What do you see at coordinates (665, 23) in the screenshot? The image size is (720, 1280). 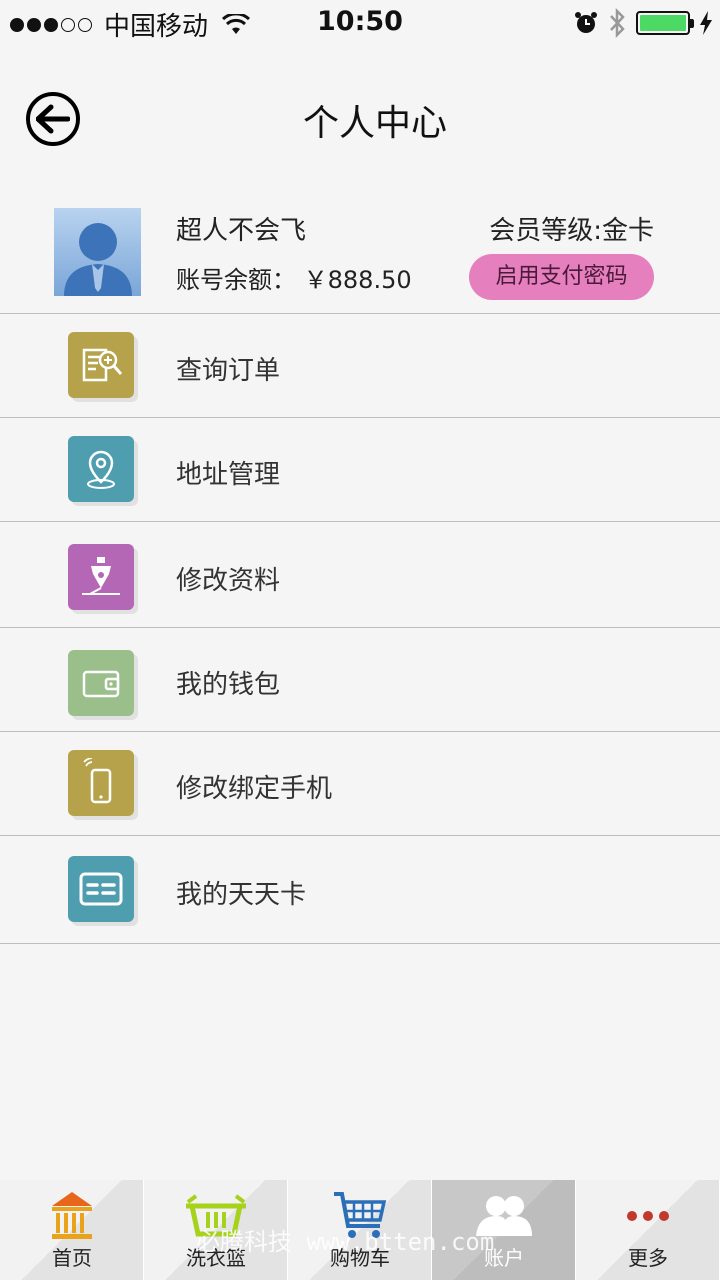 I see `battery-icon` at bounding box center [665, 23].